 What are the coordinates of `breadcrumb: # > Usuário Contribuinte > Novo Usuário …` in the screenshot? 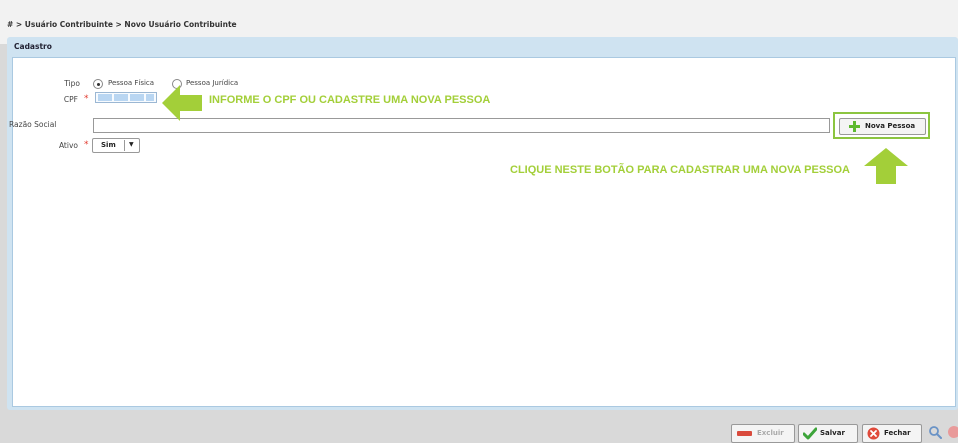 It's located at (122, 24).